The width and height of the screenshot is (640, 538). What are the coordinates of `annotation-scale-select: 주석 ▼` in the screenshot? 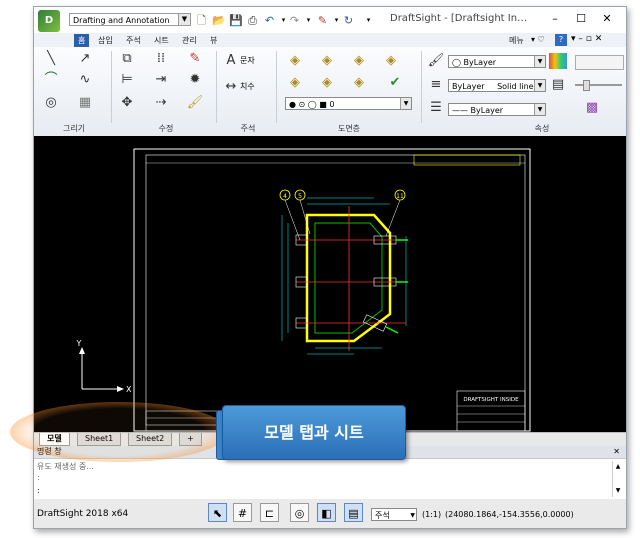 It's located at (394, 514).